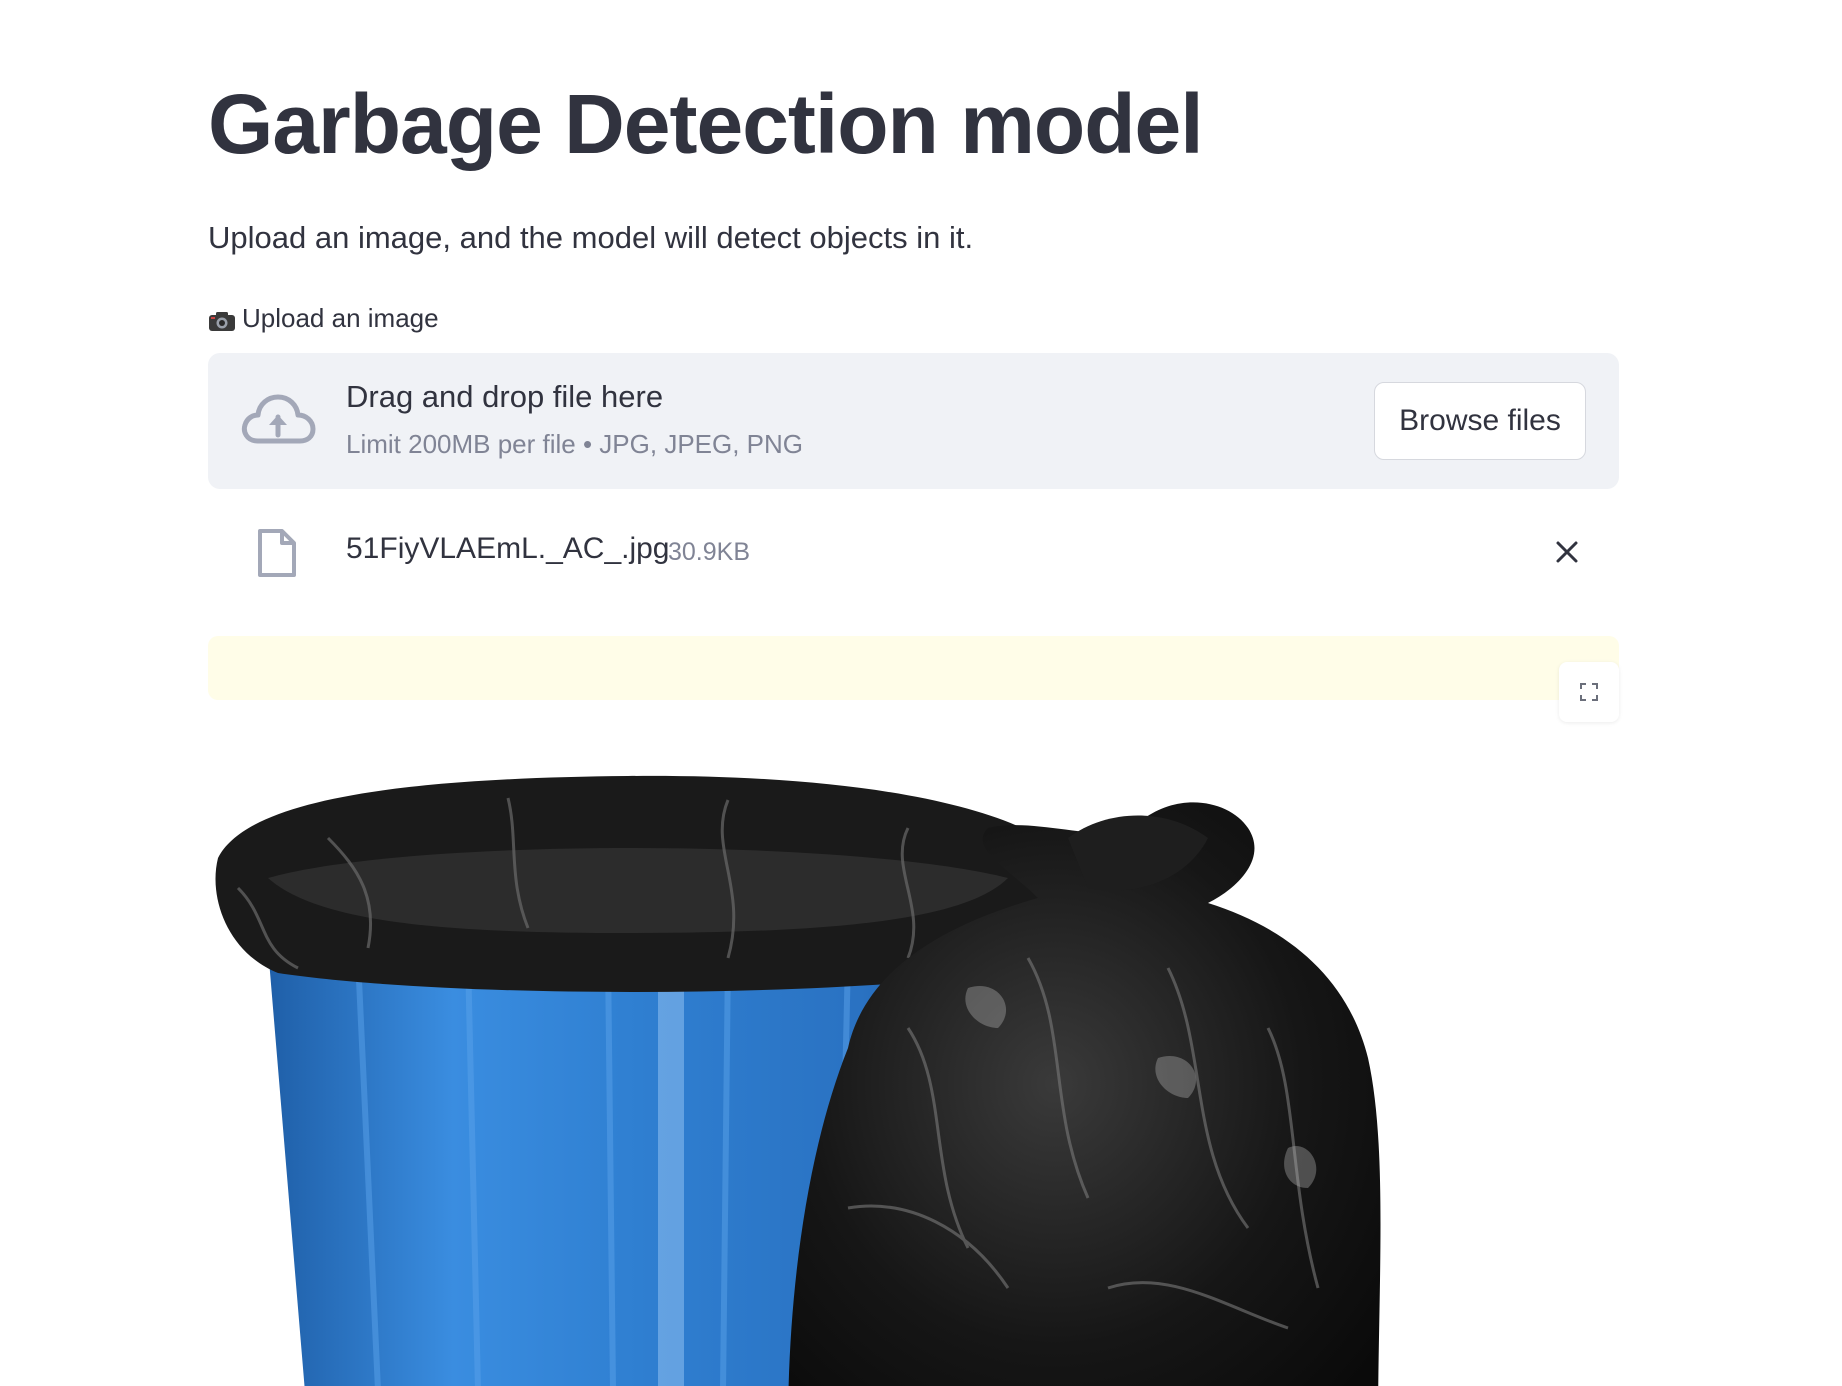 Image resolution: width=1842 pixels, height=1386 pixels. I want to click on browse-files-button: Browse files, so click(1480, 421).